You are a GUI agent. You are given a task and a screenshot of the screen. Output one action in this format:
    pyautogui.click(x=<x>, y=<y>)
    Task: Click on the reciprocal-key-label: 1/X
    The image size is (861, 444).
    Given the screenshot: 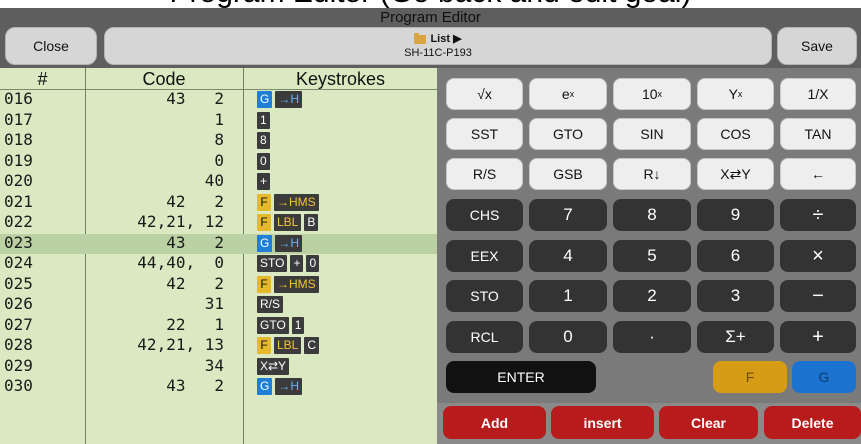 What is the action you would take?
    pyautogui.click(x=818, y=94)
    